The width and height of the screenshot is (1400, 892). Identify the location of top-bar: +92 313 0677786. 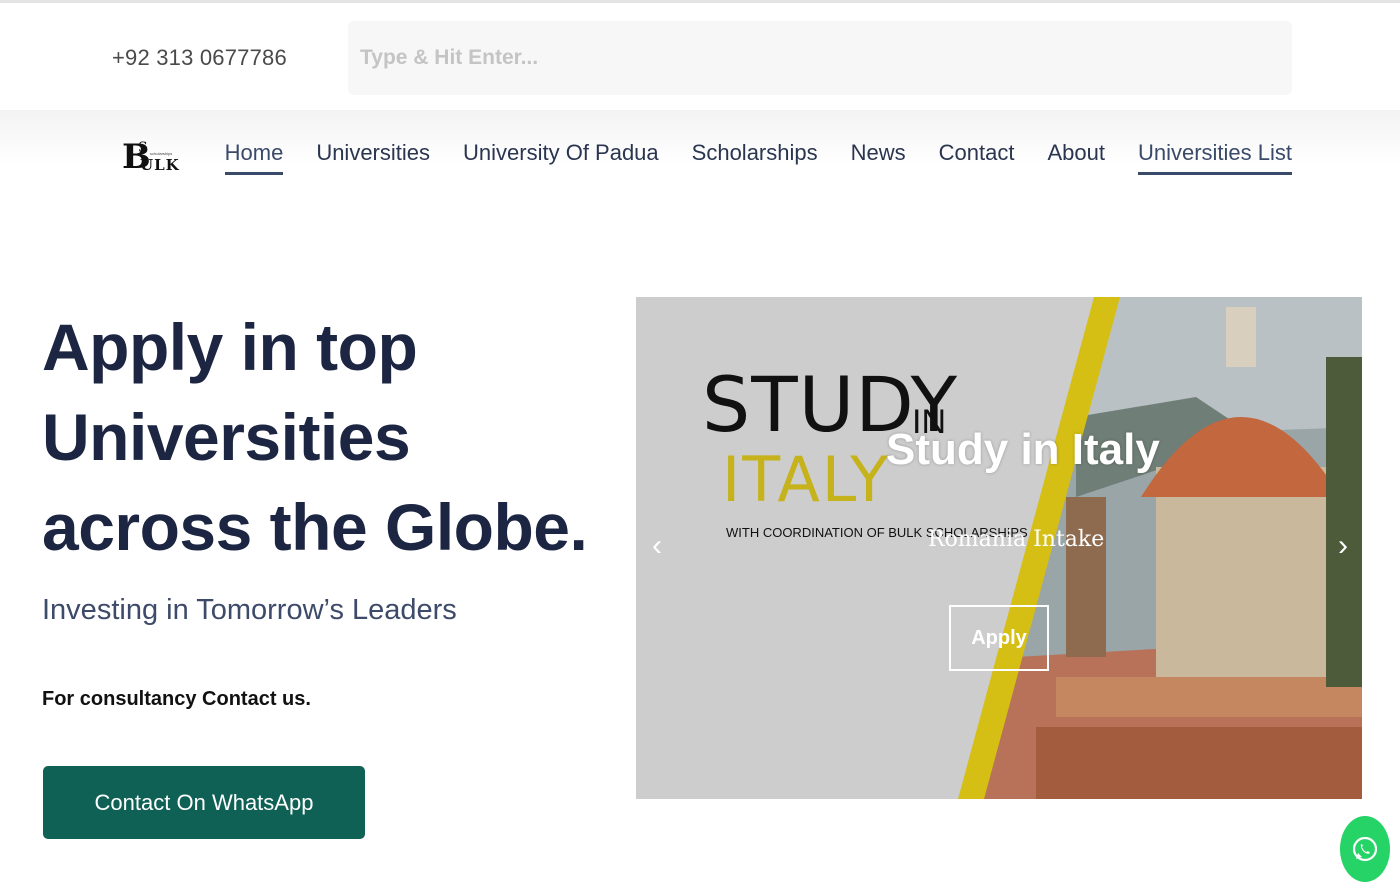
(700, 55).